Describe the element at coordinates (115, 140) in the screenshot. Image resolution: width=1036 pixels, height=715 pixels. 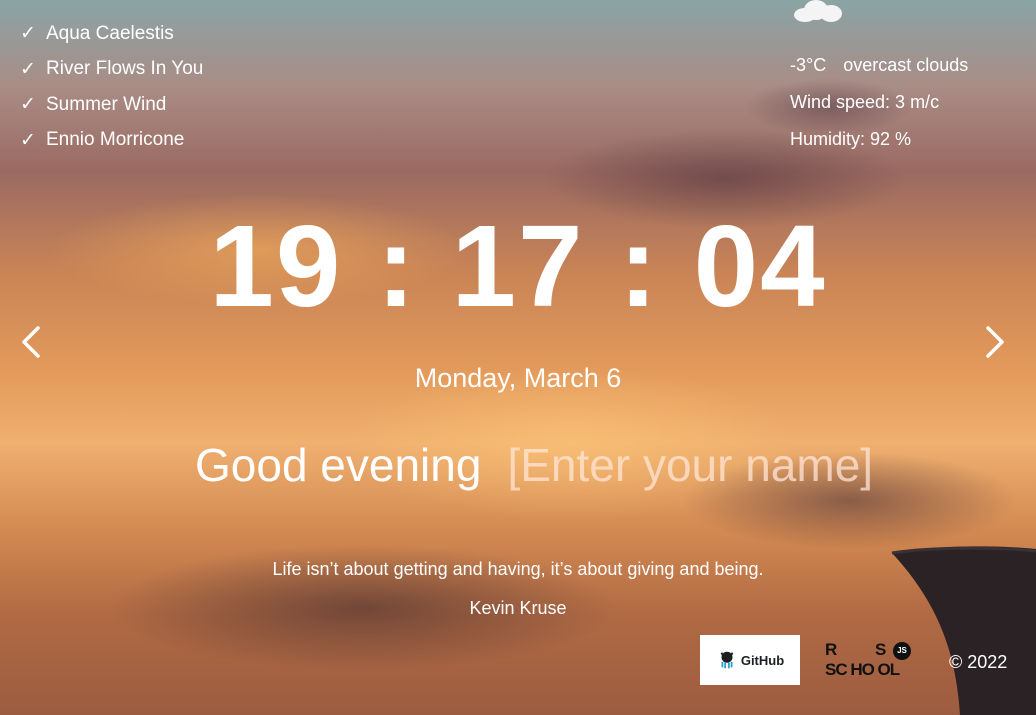
I see `track-title: Ennio Morricone` at that location.